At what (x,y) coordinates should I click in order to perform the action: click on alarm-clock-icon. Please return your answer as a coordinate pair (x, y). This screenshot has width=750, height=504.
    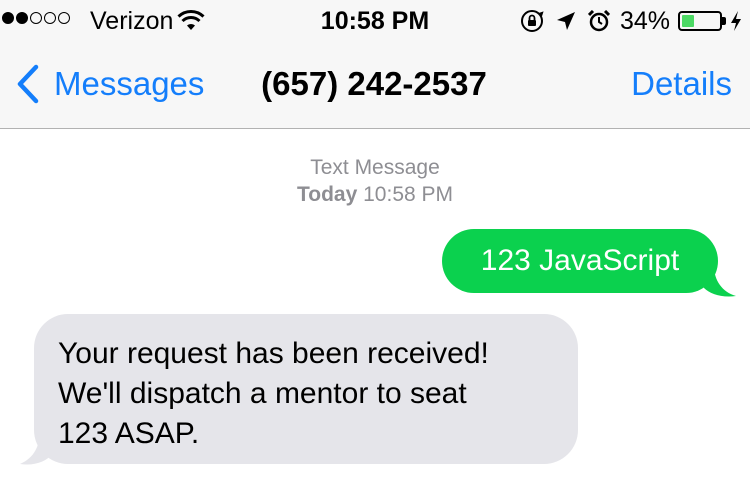
    Looking at the image, I should click on (599, 21).